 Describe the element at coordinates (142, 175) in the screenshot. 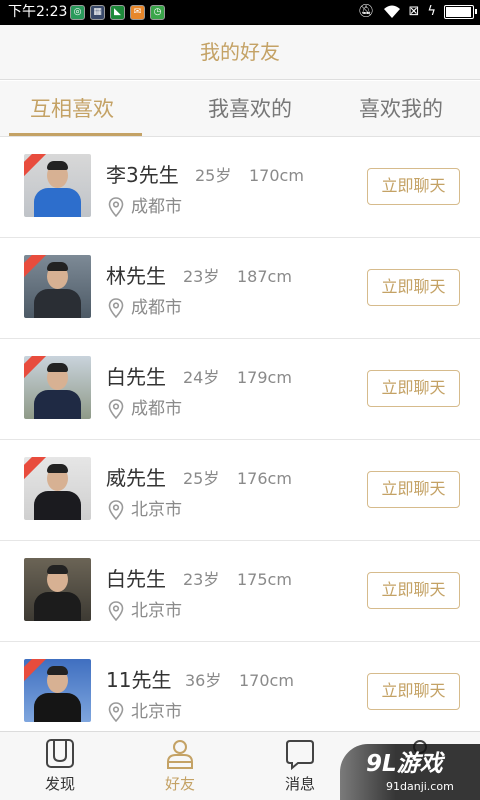

I see `friend-name: 李3先生` at that location.